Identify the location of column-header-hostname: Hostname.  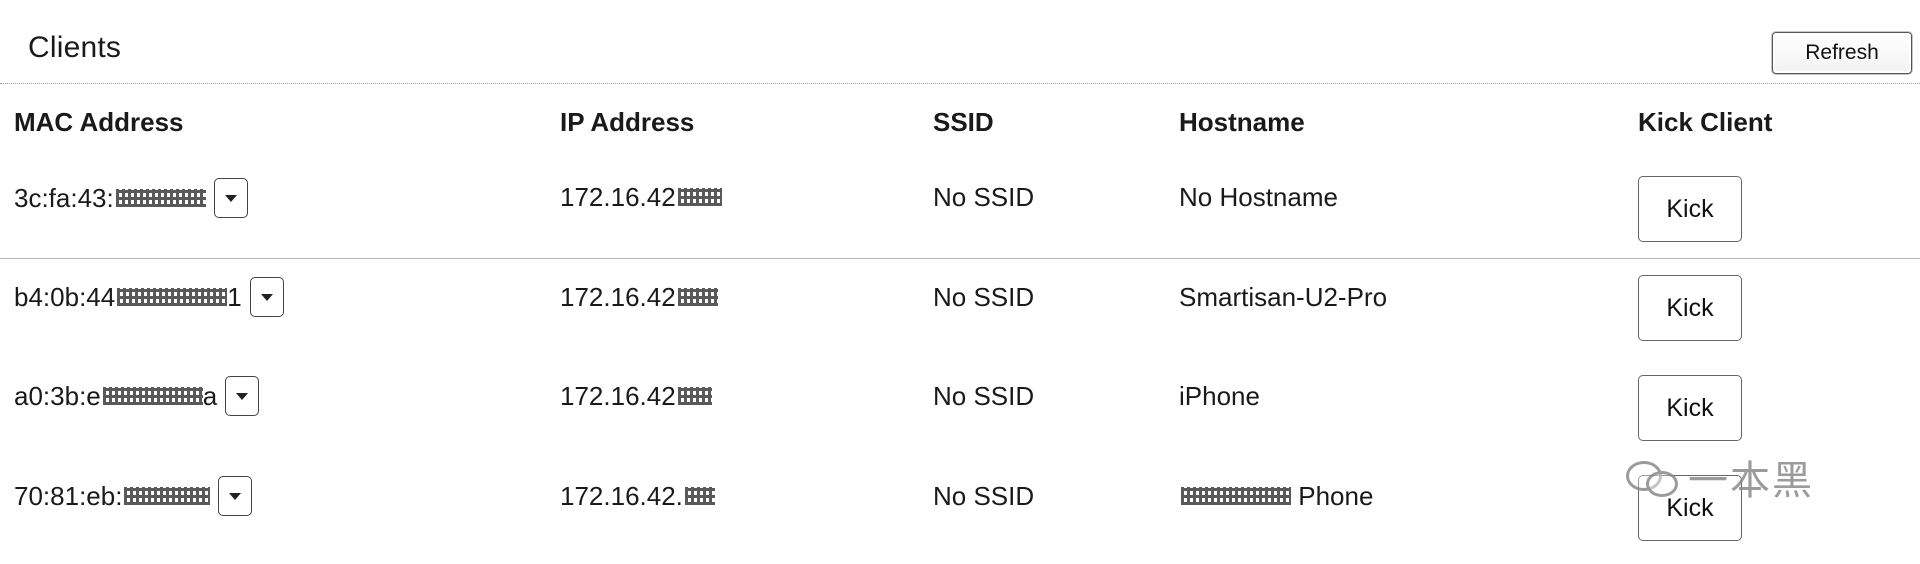
(1242, 122).